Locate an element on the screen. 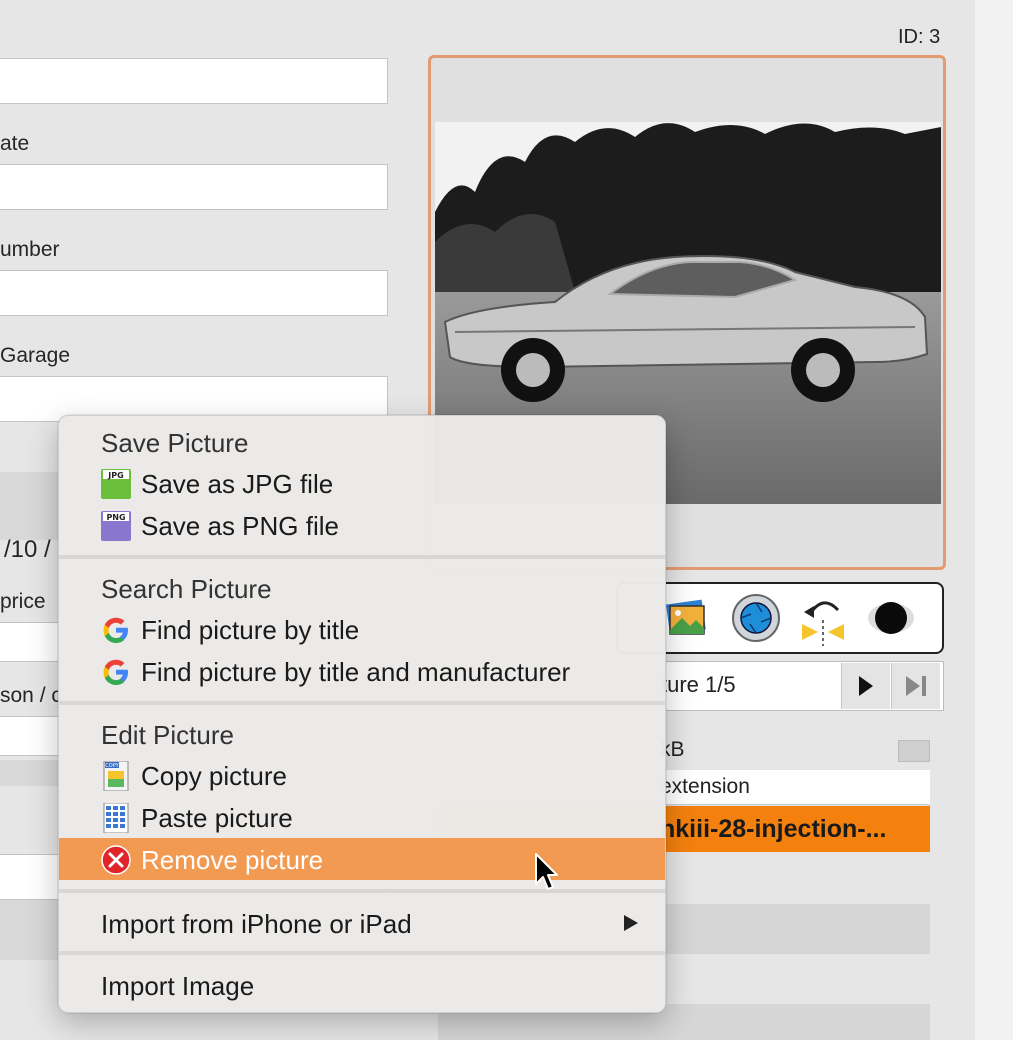 This screenshot has width=1013, height=1040. menu-item-label: Save as JPG file is located at coordinates (237, 484).